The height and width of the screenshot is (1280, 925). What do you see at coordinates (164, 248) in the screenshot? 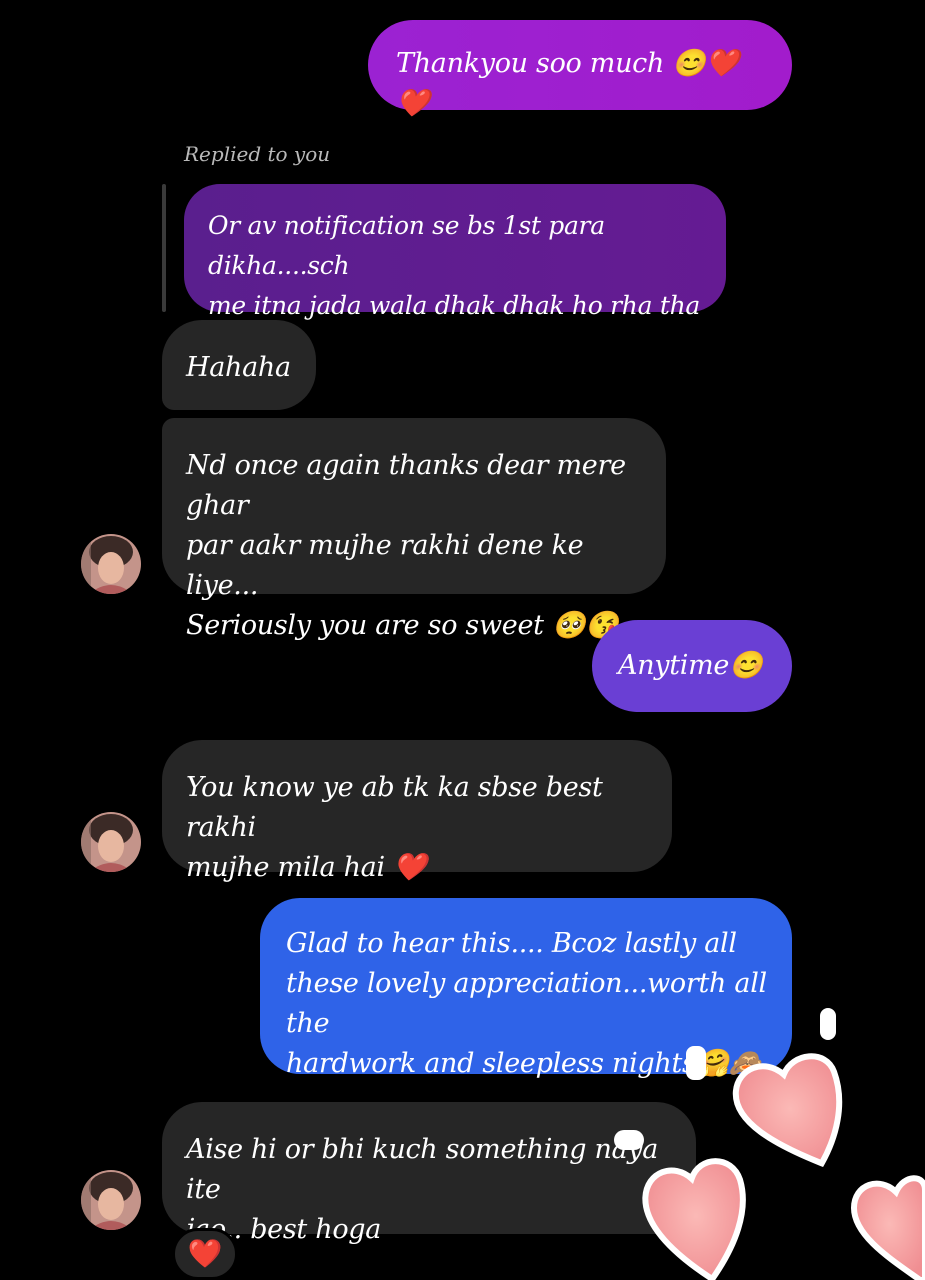
I see `reply-indicator-bar` at bounding box center [164, 248].